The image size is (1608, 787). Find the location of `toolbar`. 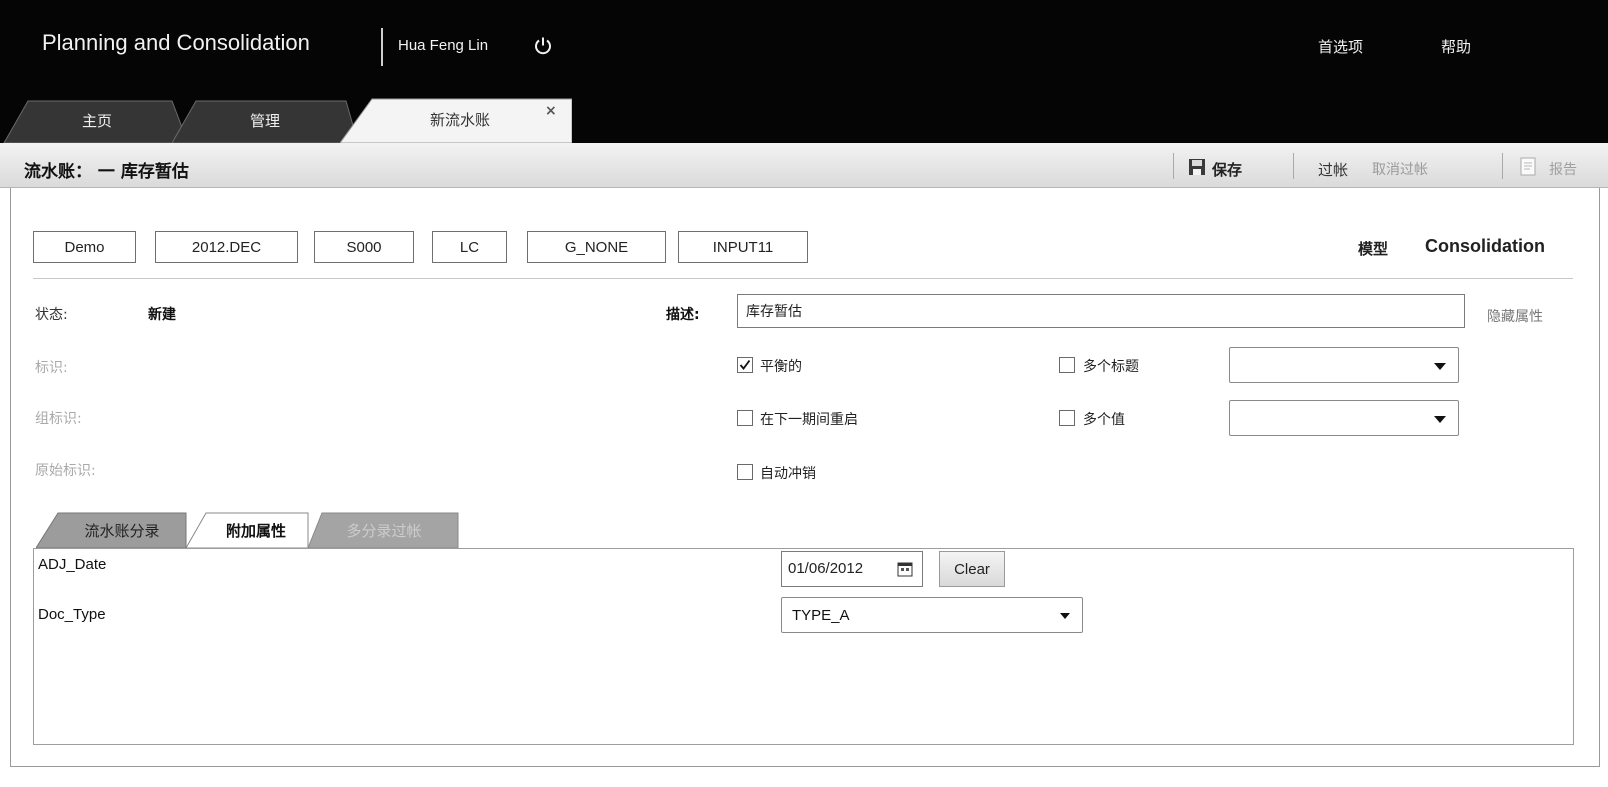

toolbar is located at coordinates (804, 165).